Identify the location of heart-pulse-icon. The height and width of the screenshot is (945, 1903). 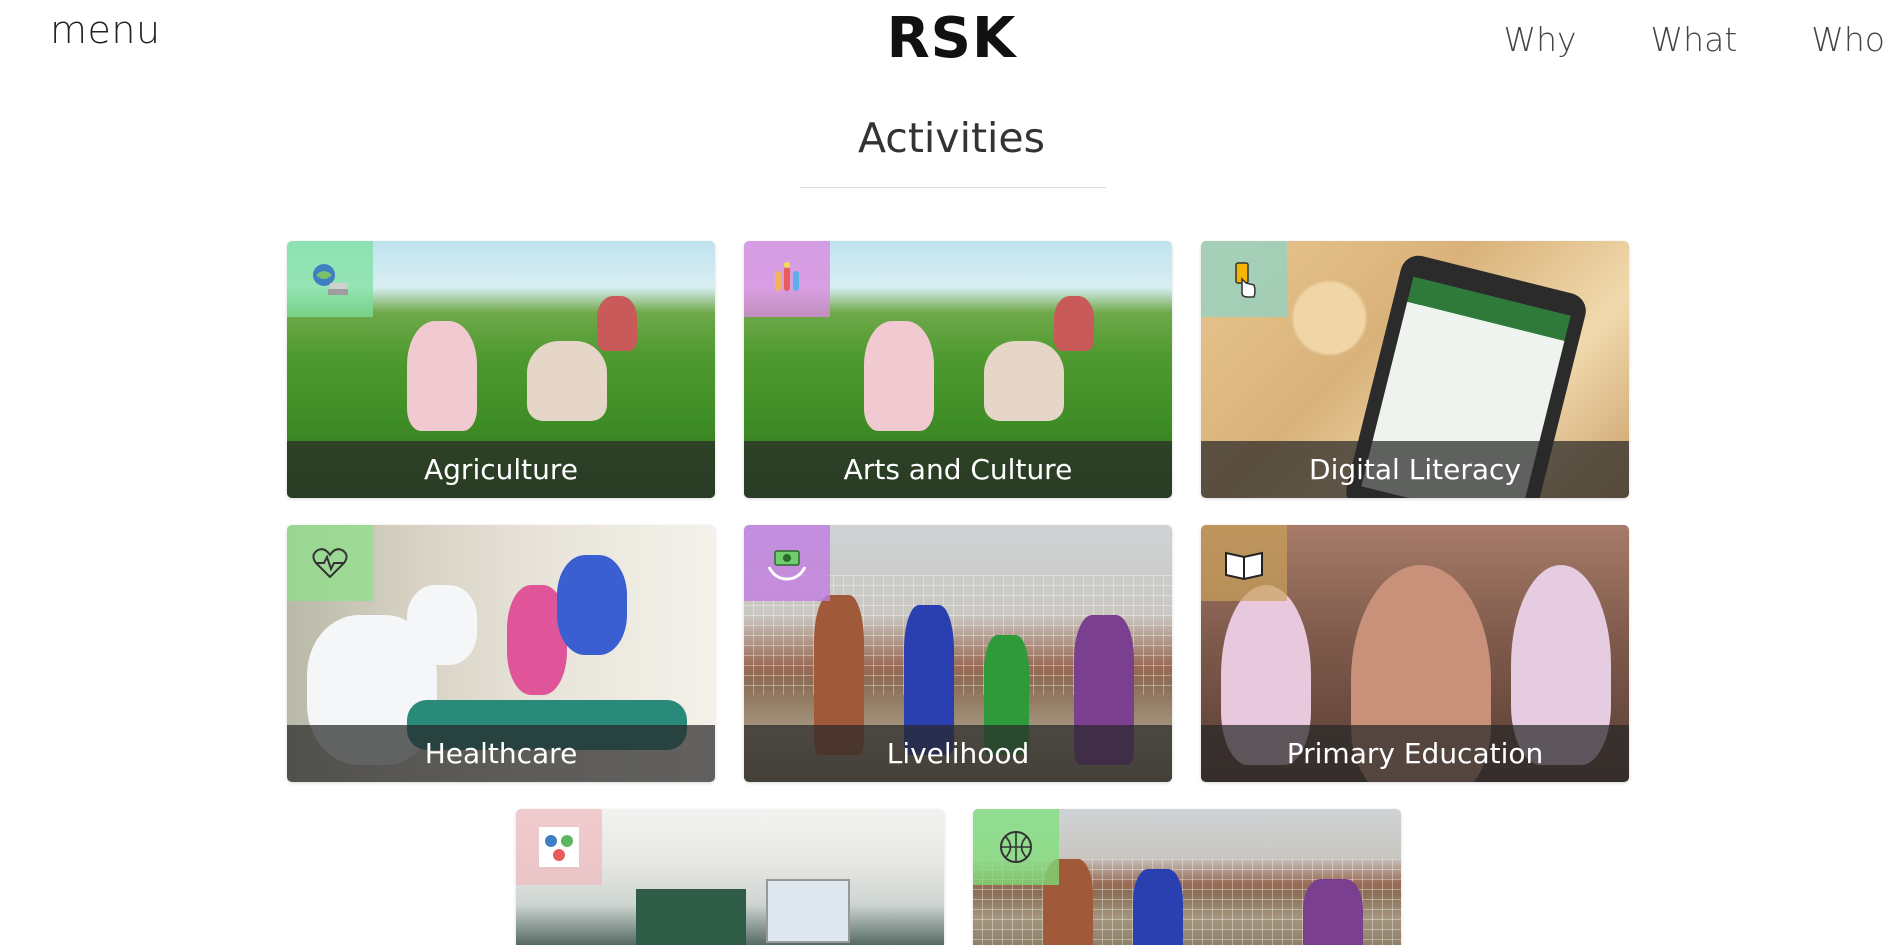
(330, 563).